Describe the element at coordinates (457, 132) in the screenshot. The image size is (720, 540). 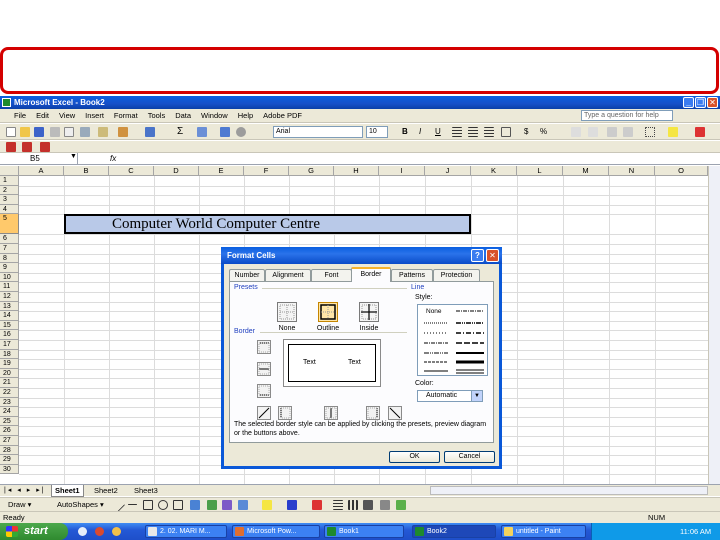
I see `align-left-icon` at that location.